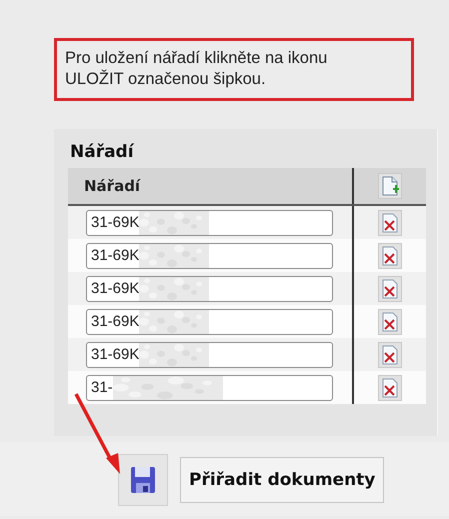 This screenshot has width=449, height=519. I want to click on save-button, so click(143, 480).